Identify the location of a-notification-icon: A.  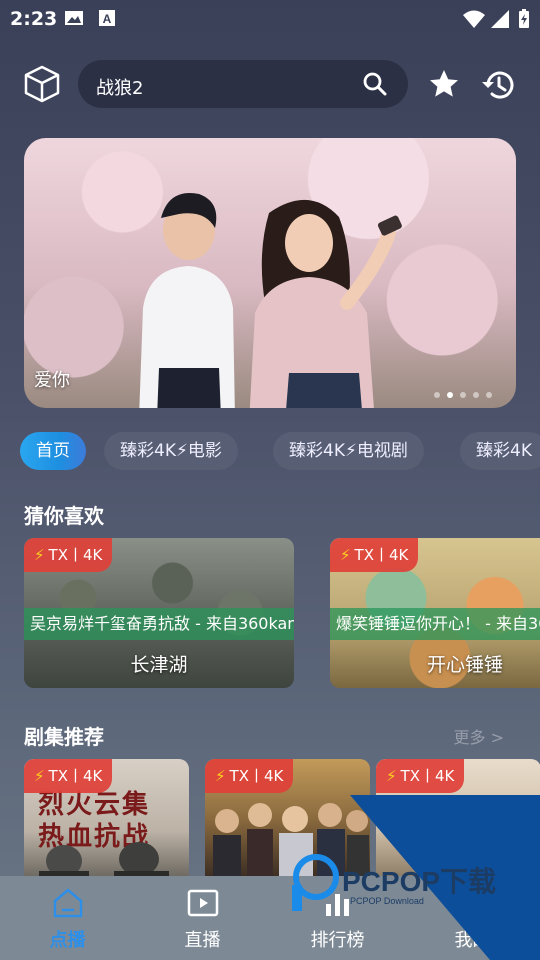
(107, 18).